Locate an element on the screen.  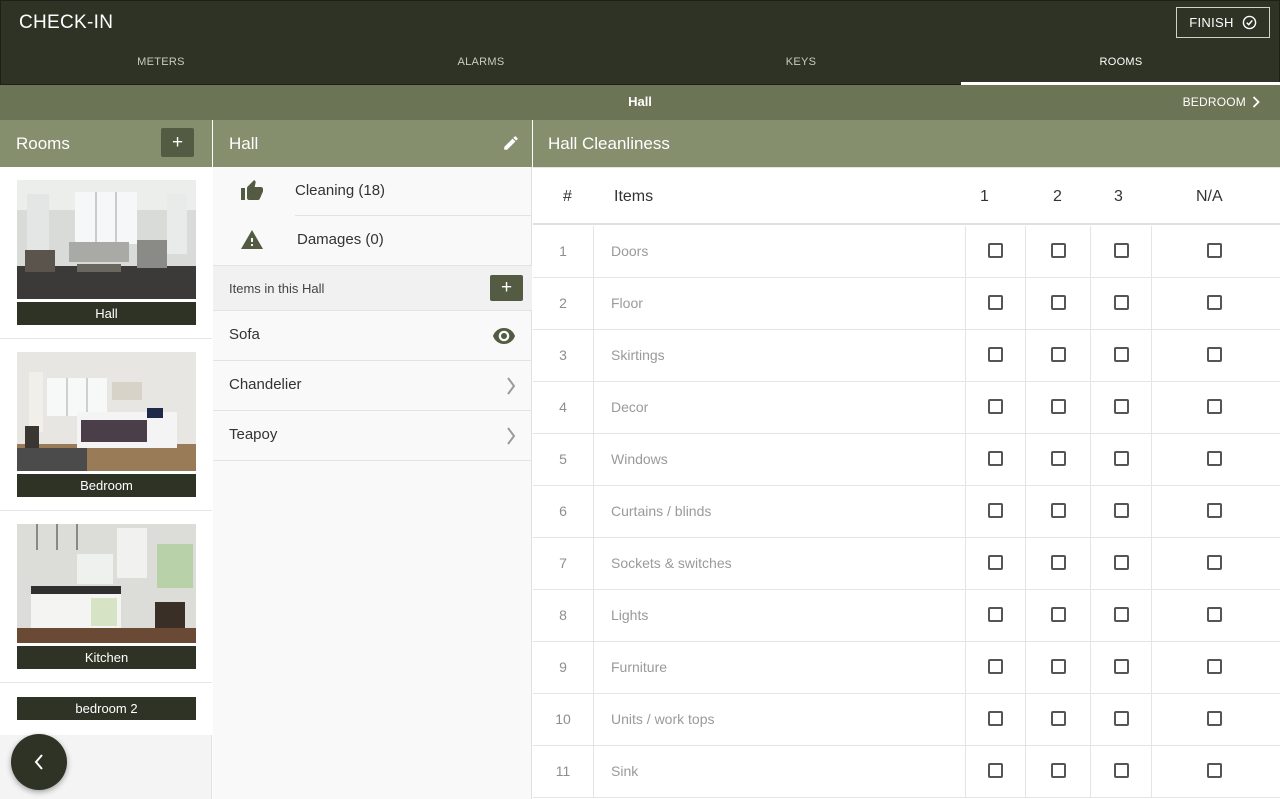
category-cleaning: Cleaning (18) is located at coordinates (372, 191).